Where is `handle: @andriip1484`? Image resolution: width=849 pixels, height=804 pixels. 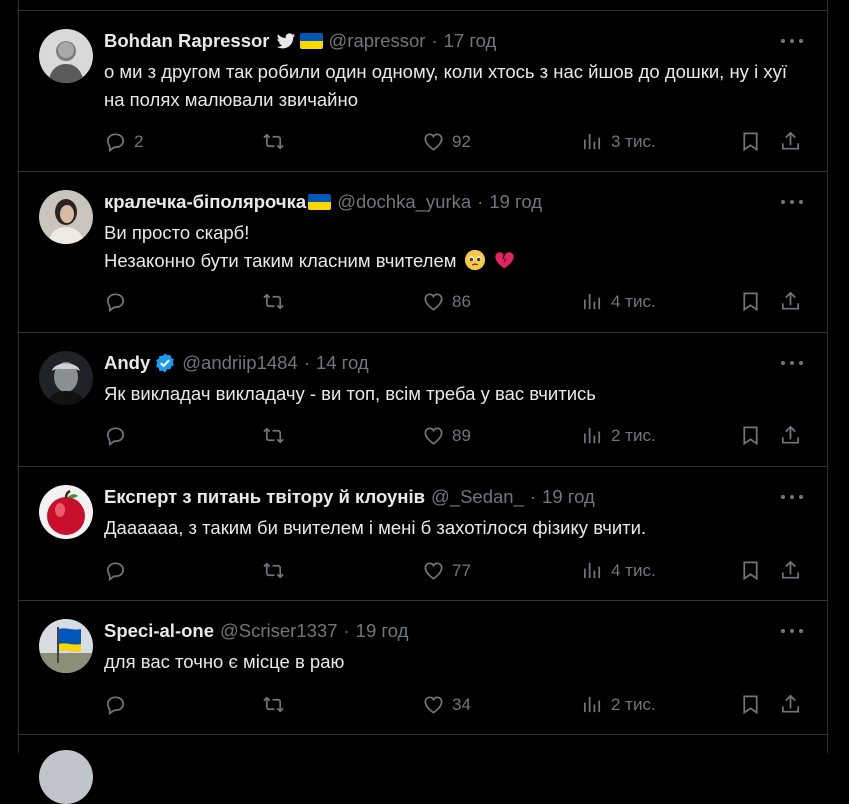 handle: @andriip1484 is located at coordinates (239, 363).